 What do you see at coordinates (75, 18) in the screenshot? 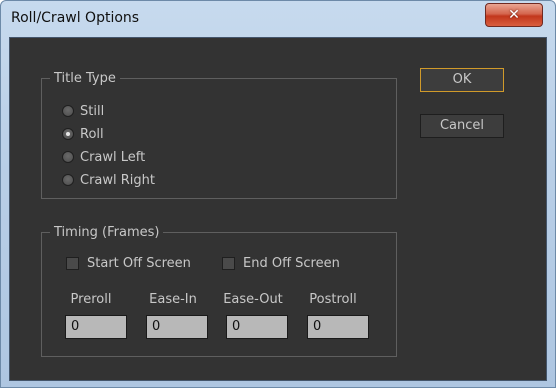
I see `dialog-title: Roll/Crawl Options` at bounding box center [75, 18].